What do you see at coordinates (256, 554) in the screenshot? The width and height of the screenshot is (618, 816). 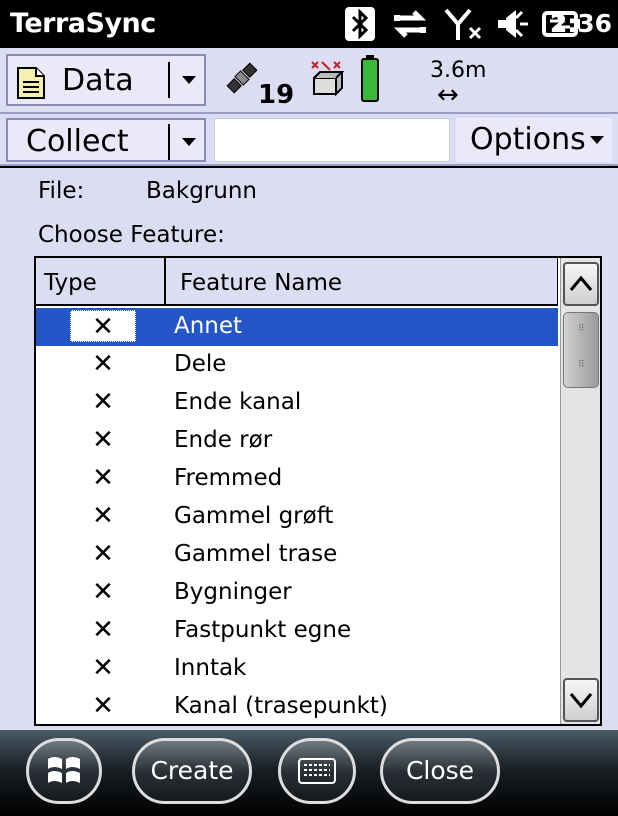 I see `feature-name: Gammel trase` at bounding box center [256, 554].